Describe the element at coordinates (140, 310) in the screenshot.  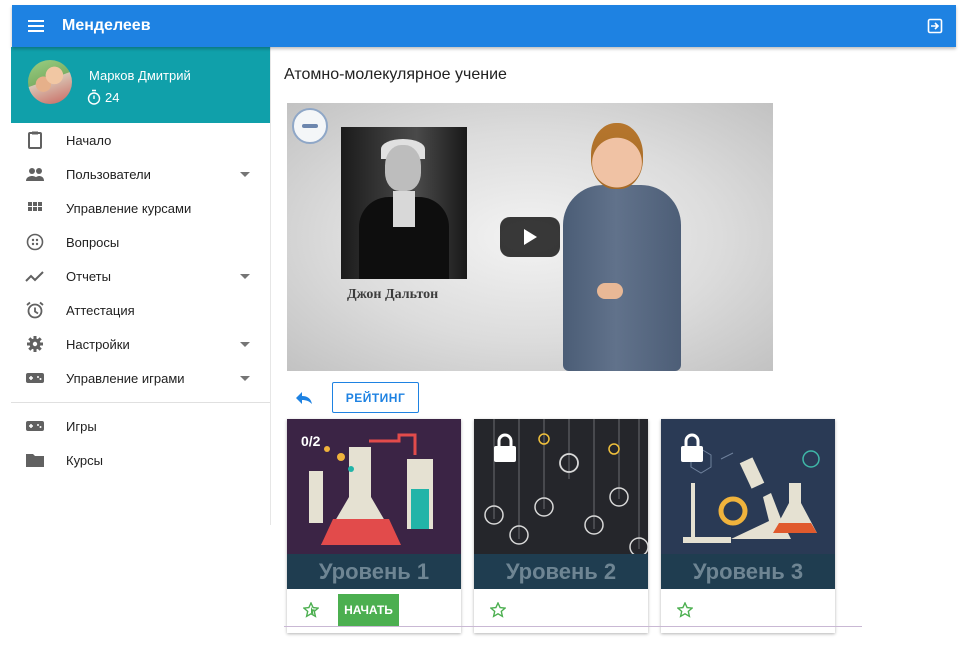
I see `nav-item-attestation: Аттестация` at that location.